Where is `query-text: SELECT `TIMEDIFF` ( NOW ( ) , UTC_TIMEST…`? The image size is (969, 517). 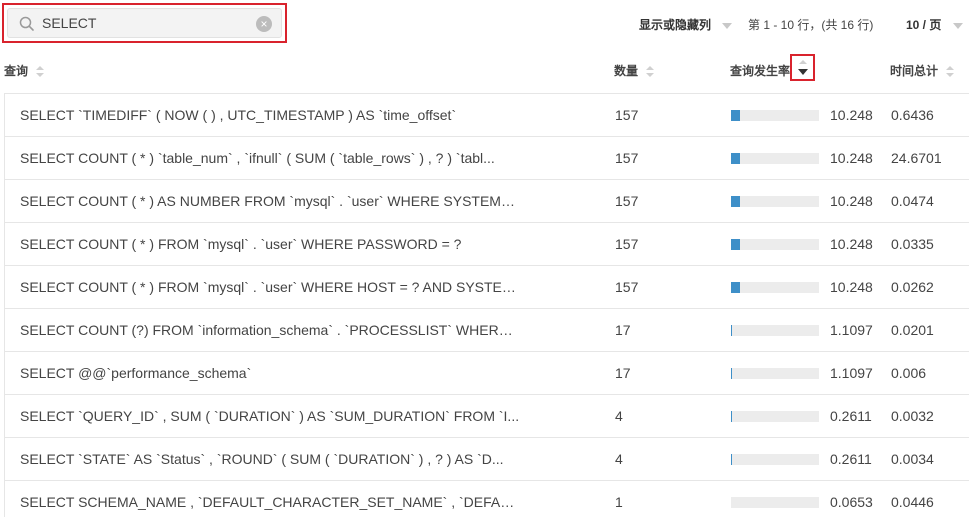 query-text: SELECT `TIMEDIFF` ( NOW ( ) , UTC_TIMEST… is located at coordinates (238, 115).